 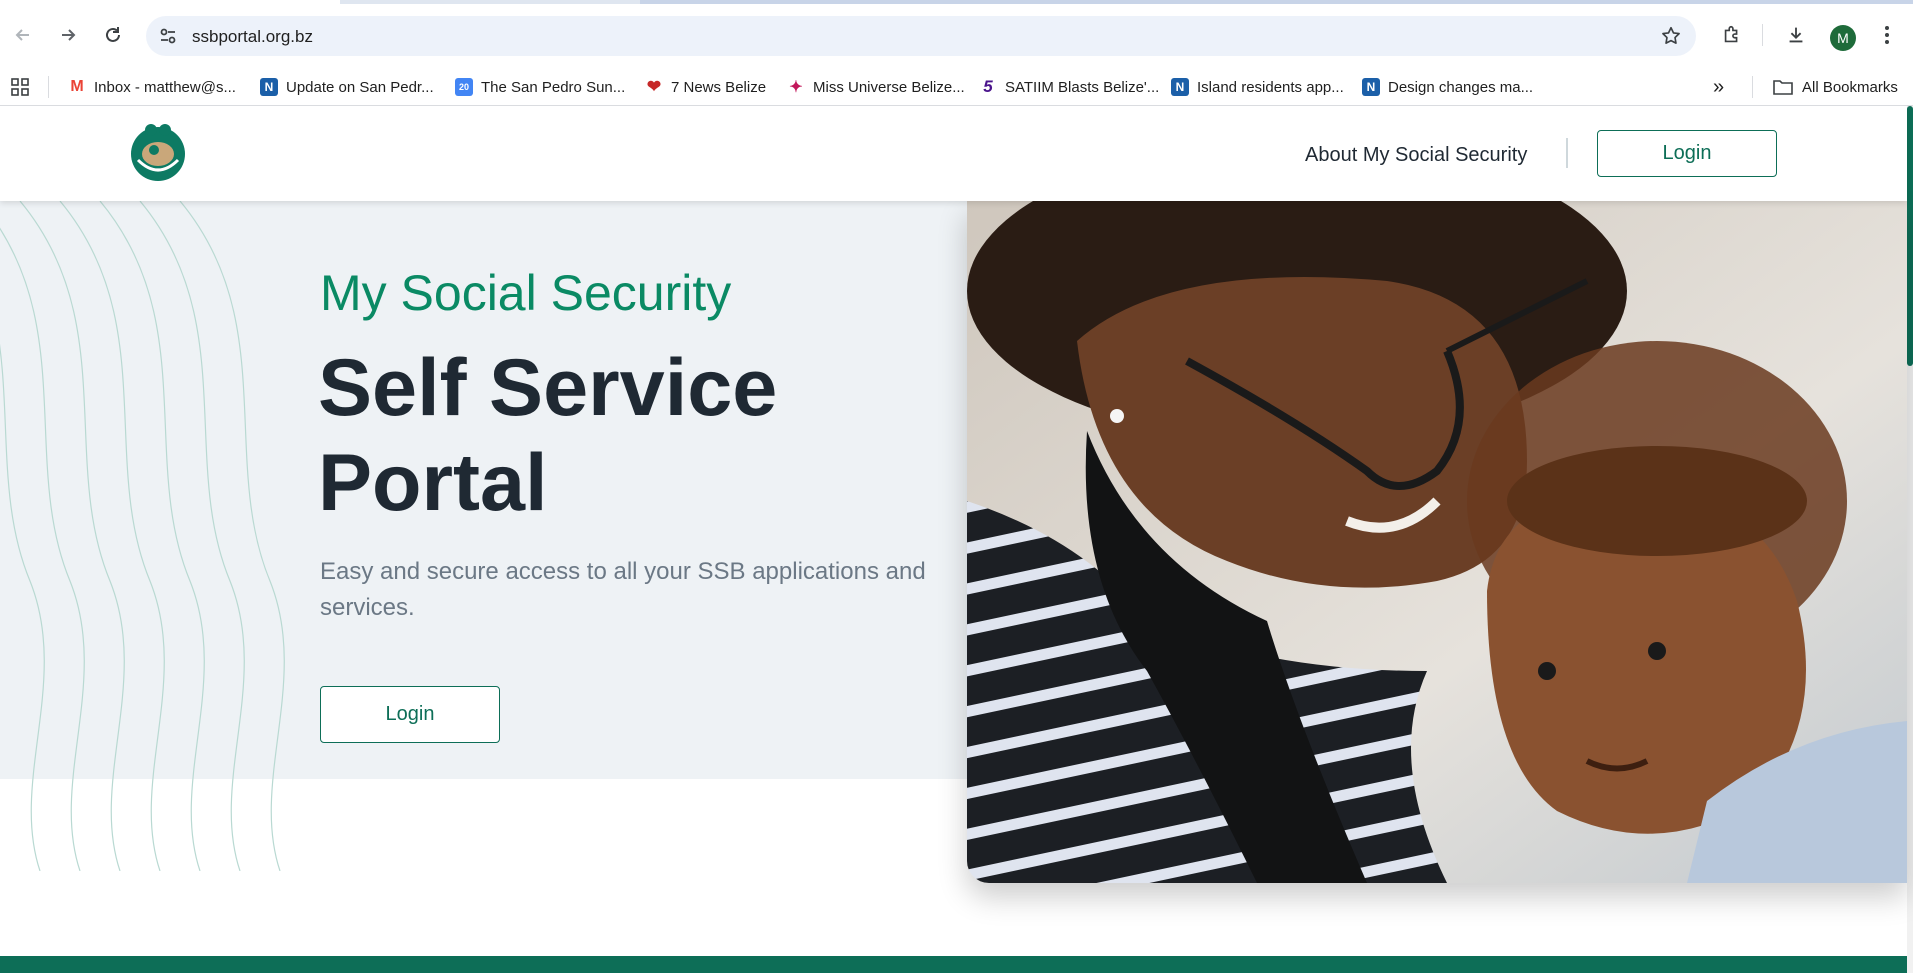 I want to click on footer-band, so click(x=953, y=964).